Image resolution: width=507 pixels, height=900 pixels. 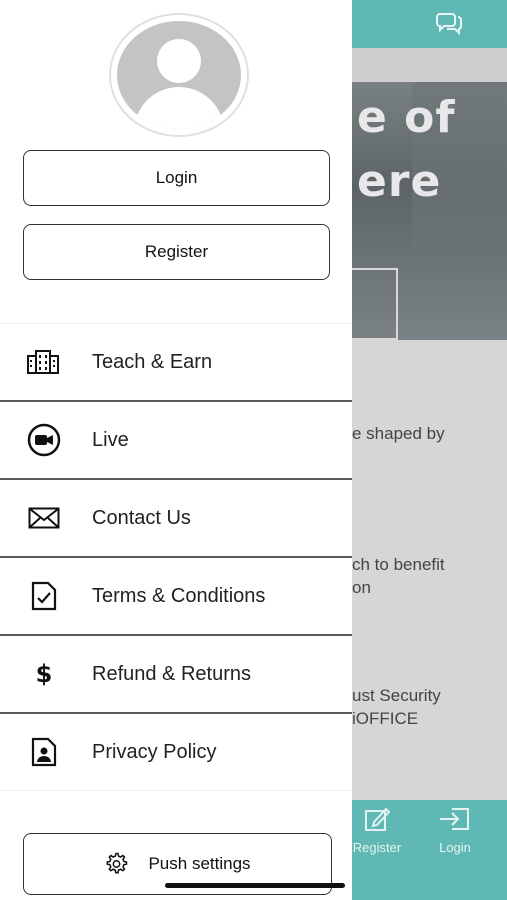 I want to click on menu-item-label: Live, so click(x=110, y=439).